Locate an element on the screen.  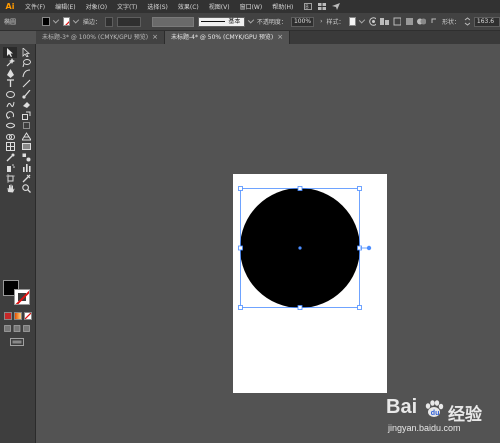
align-icon is located at coordinates (384, 21).